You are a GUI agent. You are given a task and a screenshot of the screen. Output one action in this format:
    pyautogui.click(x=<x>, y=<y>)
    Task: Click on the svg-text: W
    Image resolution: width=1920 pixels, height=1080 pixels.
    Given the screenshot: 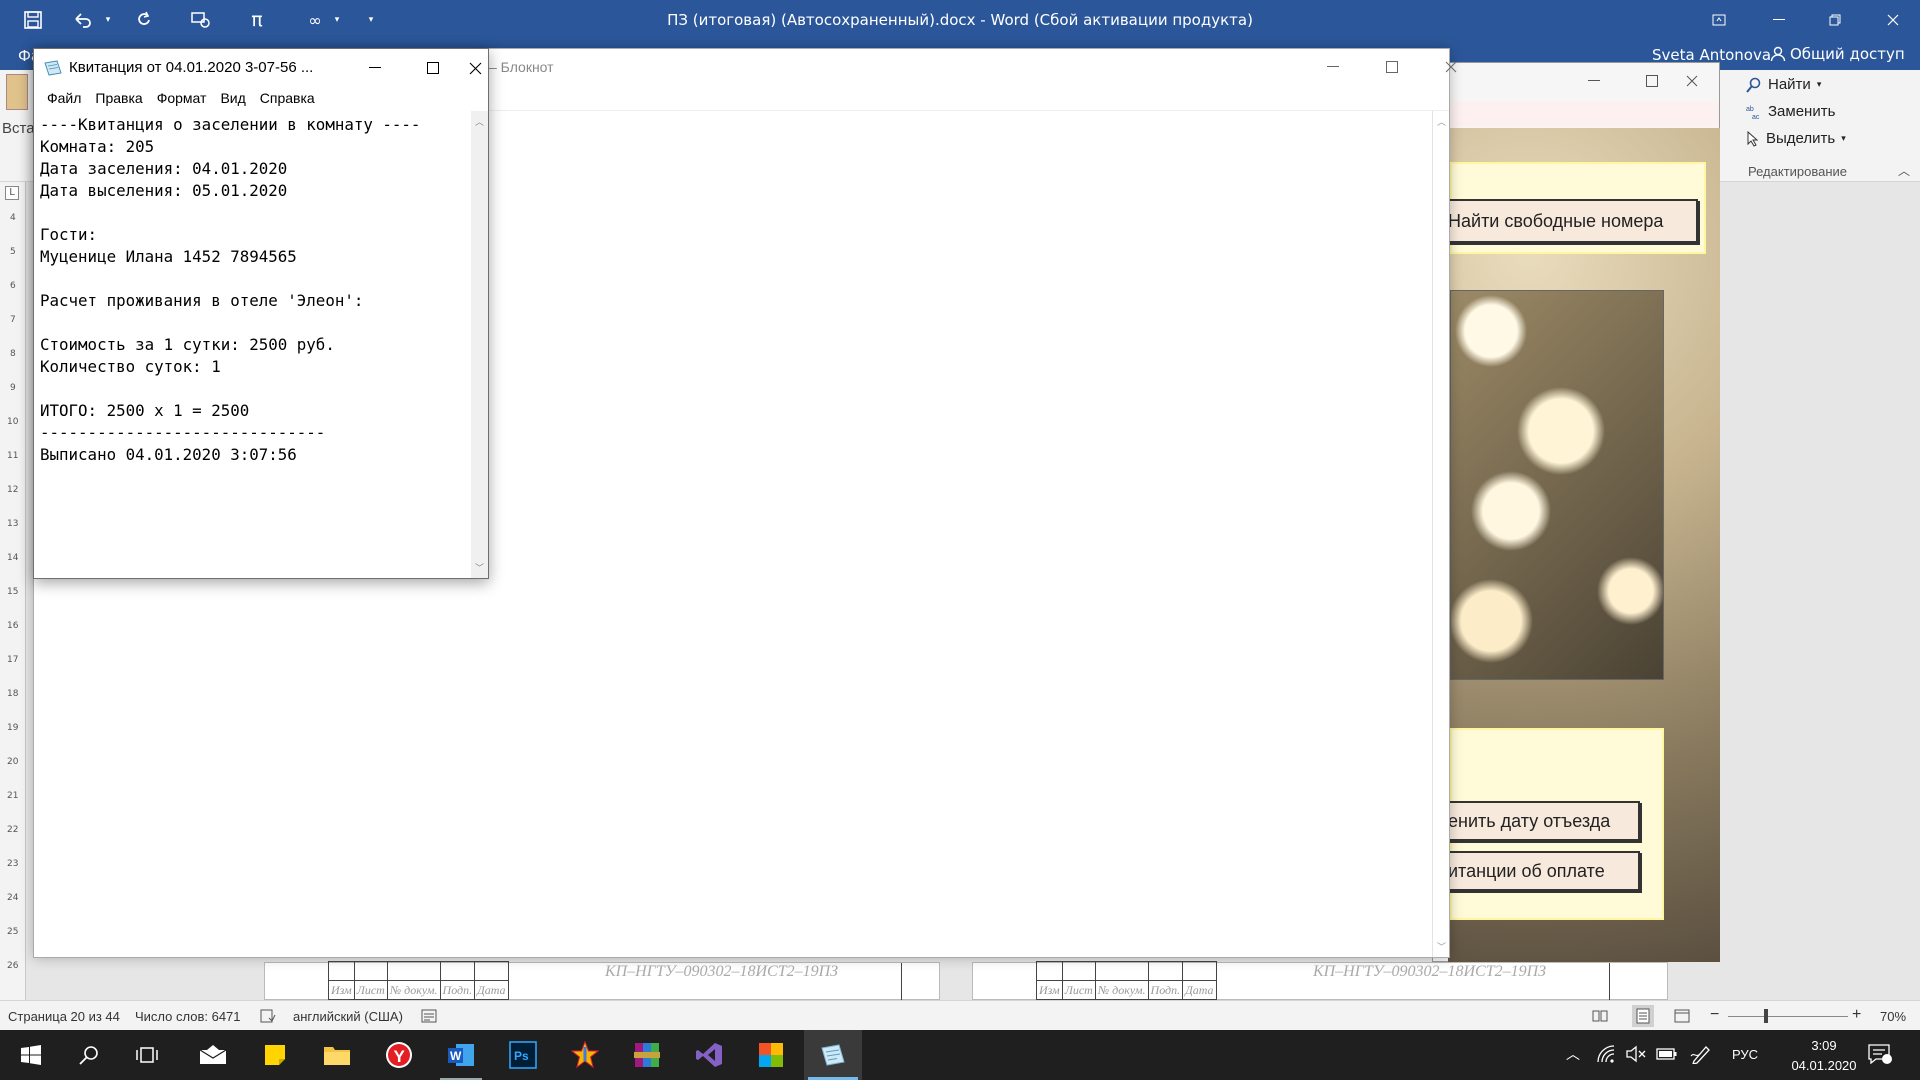 What is the action you would take?
    pyautogui.click(x=456, y=1056)
    